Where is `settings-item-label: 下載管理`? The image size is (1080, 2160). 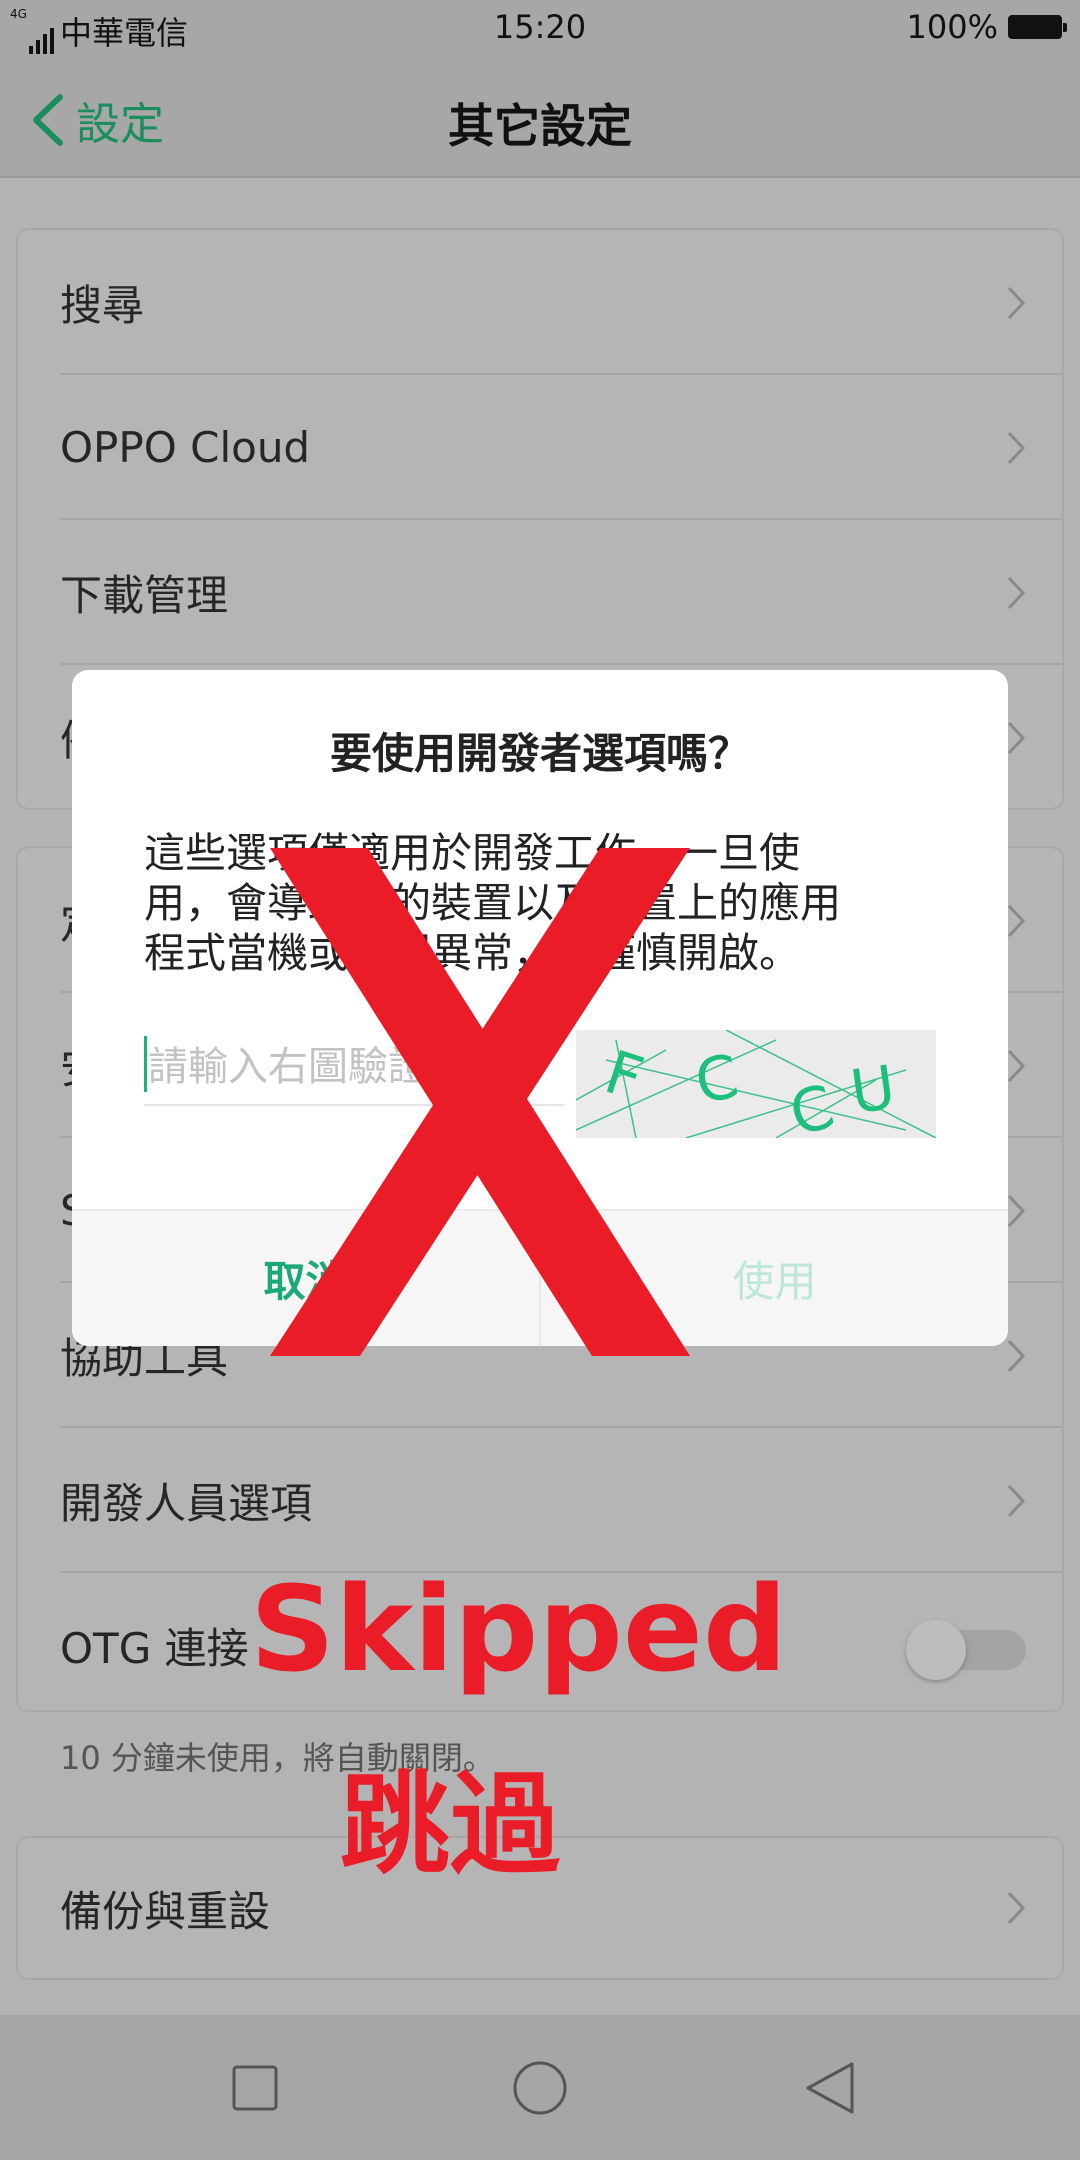 settings-item-label: 下載管理 is located at coordinates (144, 595).